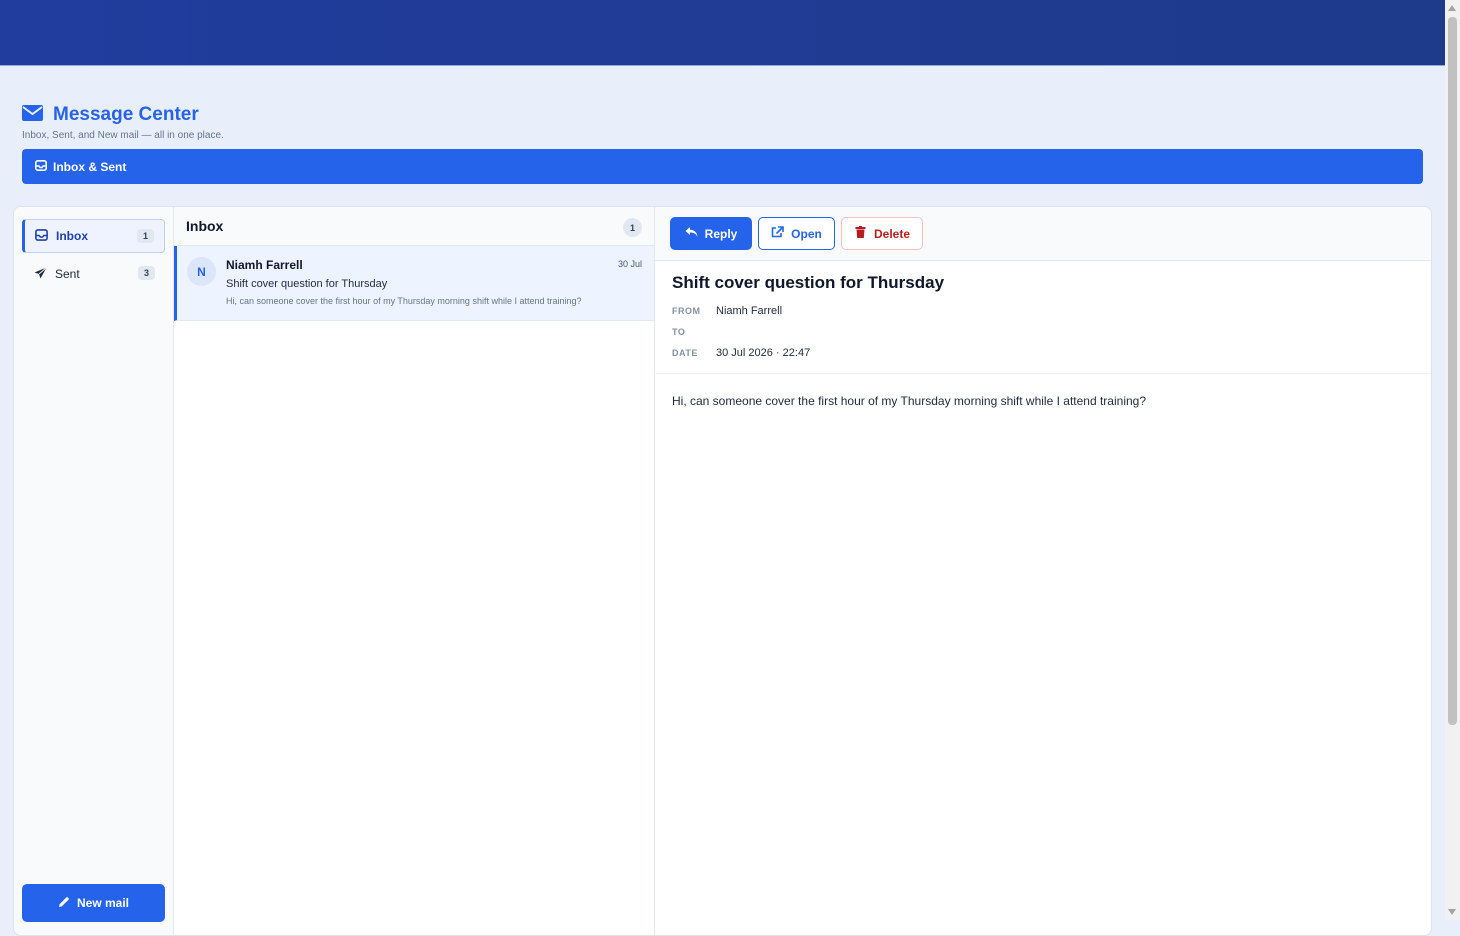 The image size is (1460, 936). What do you see at coordinates (691, 233) in the screenshot?
I see `reply-arrow-icon` at bounding box center [691, 233].